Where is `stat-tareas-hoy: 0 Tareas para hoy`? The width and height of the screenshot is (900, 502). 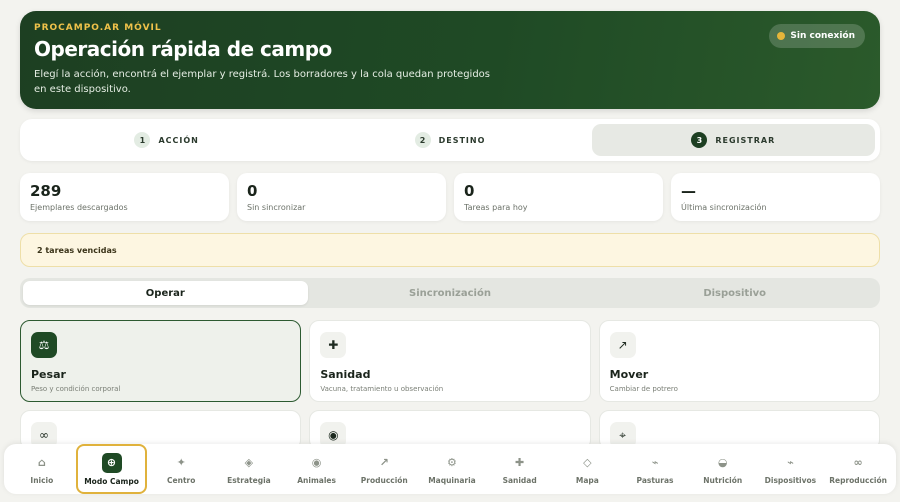
stat-tareas-hoy: 0 Tareas para hoy is located at coordinates (558, 197).